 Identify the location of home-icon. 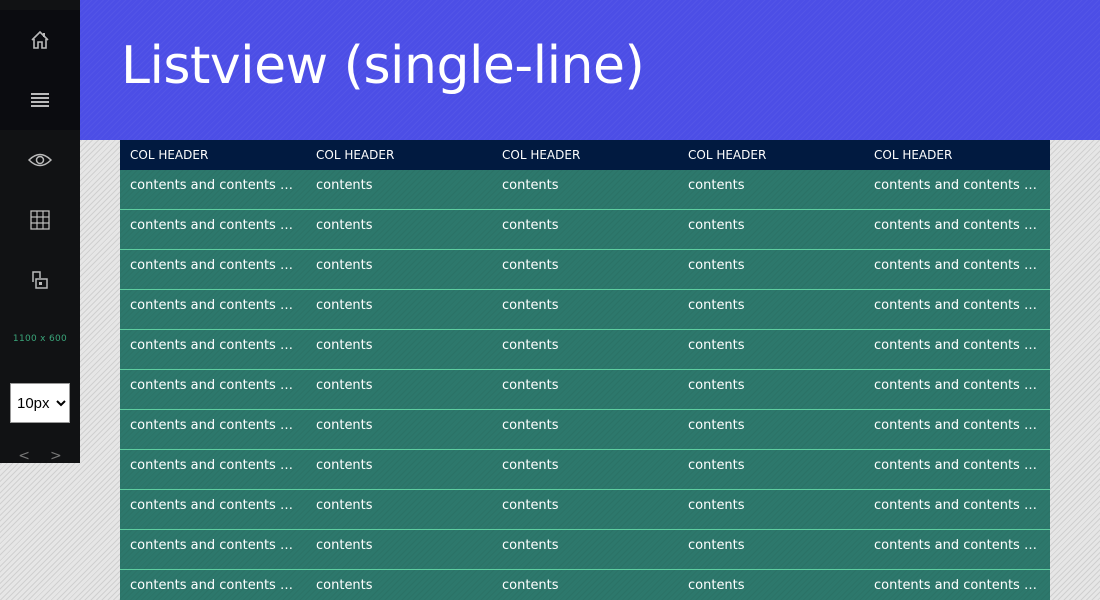
(40, 39).